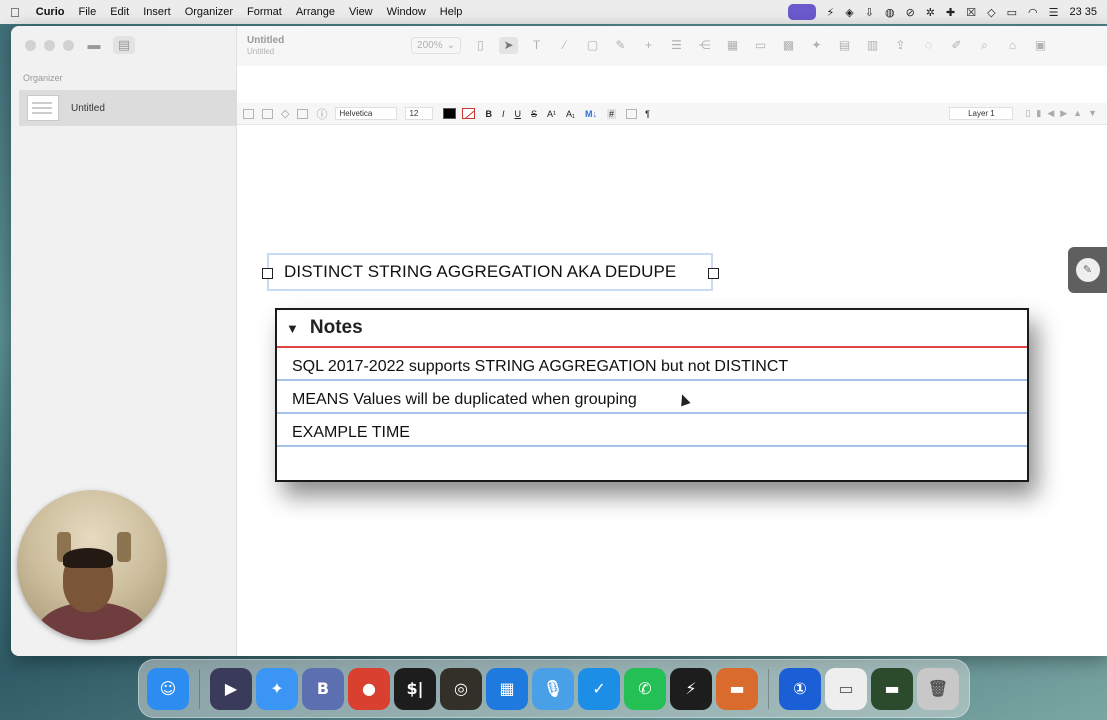 Image resolution: width=1107 pixels, height=720 pixels. I want to click on shape-tool-icon: ▢, so click(592, 45).